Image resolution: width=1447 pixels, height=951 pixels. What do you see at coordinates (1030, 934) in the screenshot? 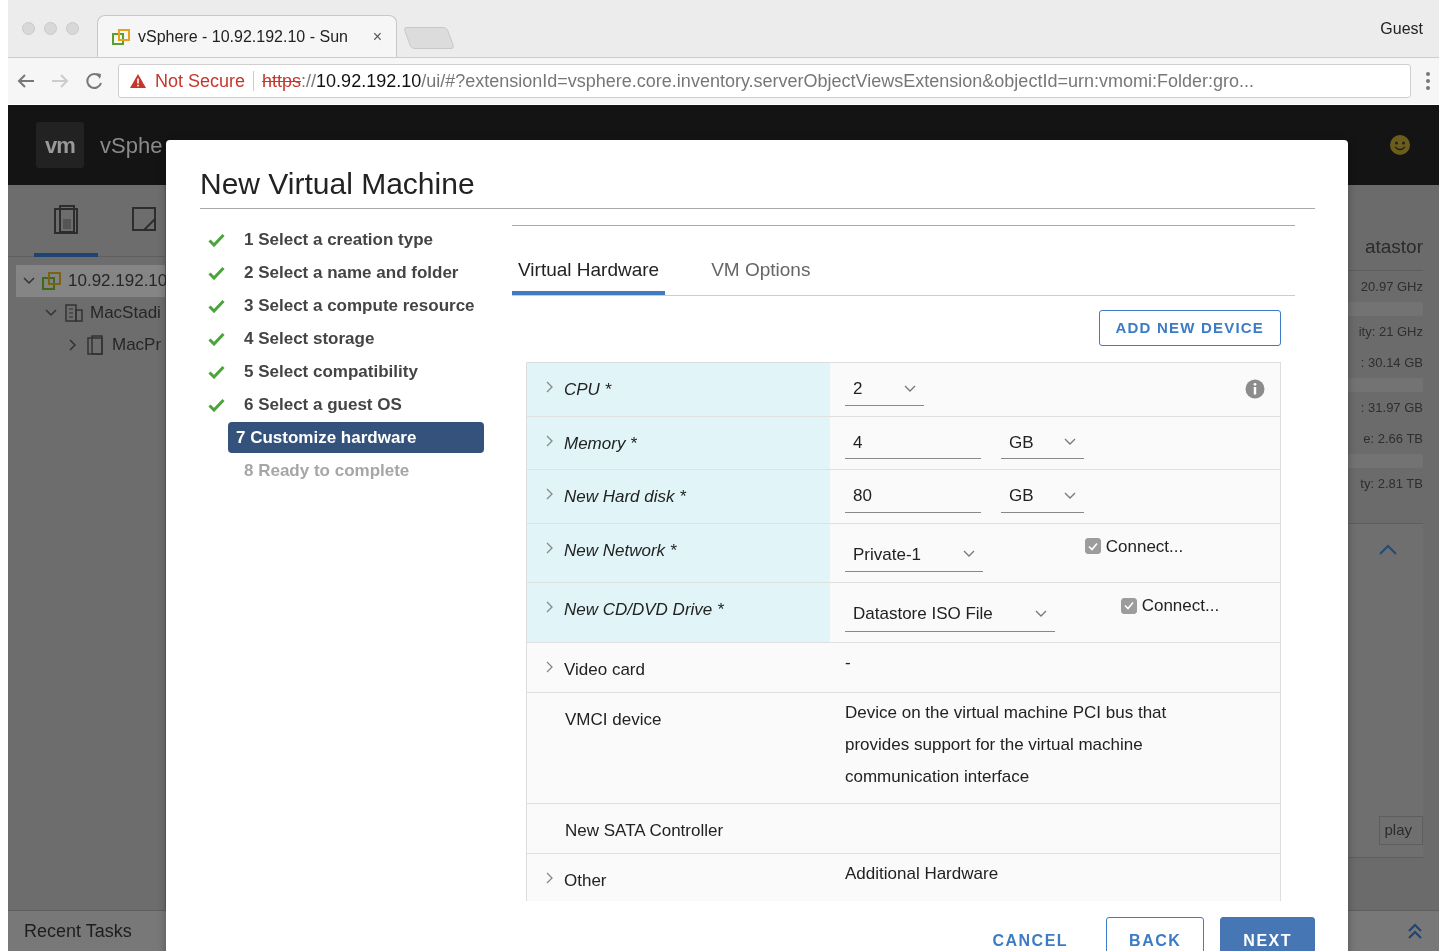
I see `cancel-button: CANCEL` at bounding box center [1030, 934].